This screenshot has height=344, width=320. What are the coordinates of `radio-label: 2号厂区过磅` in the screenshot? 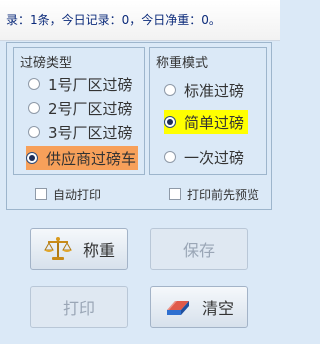 It's located at (90, 108).